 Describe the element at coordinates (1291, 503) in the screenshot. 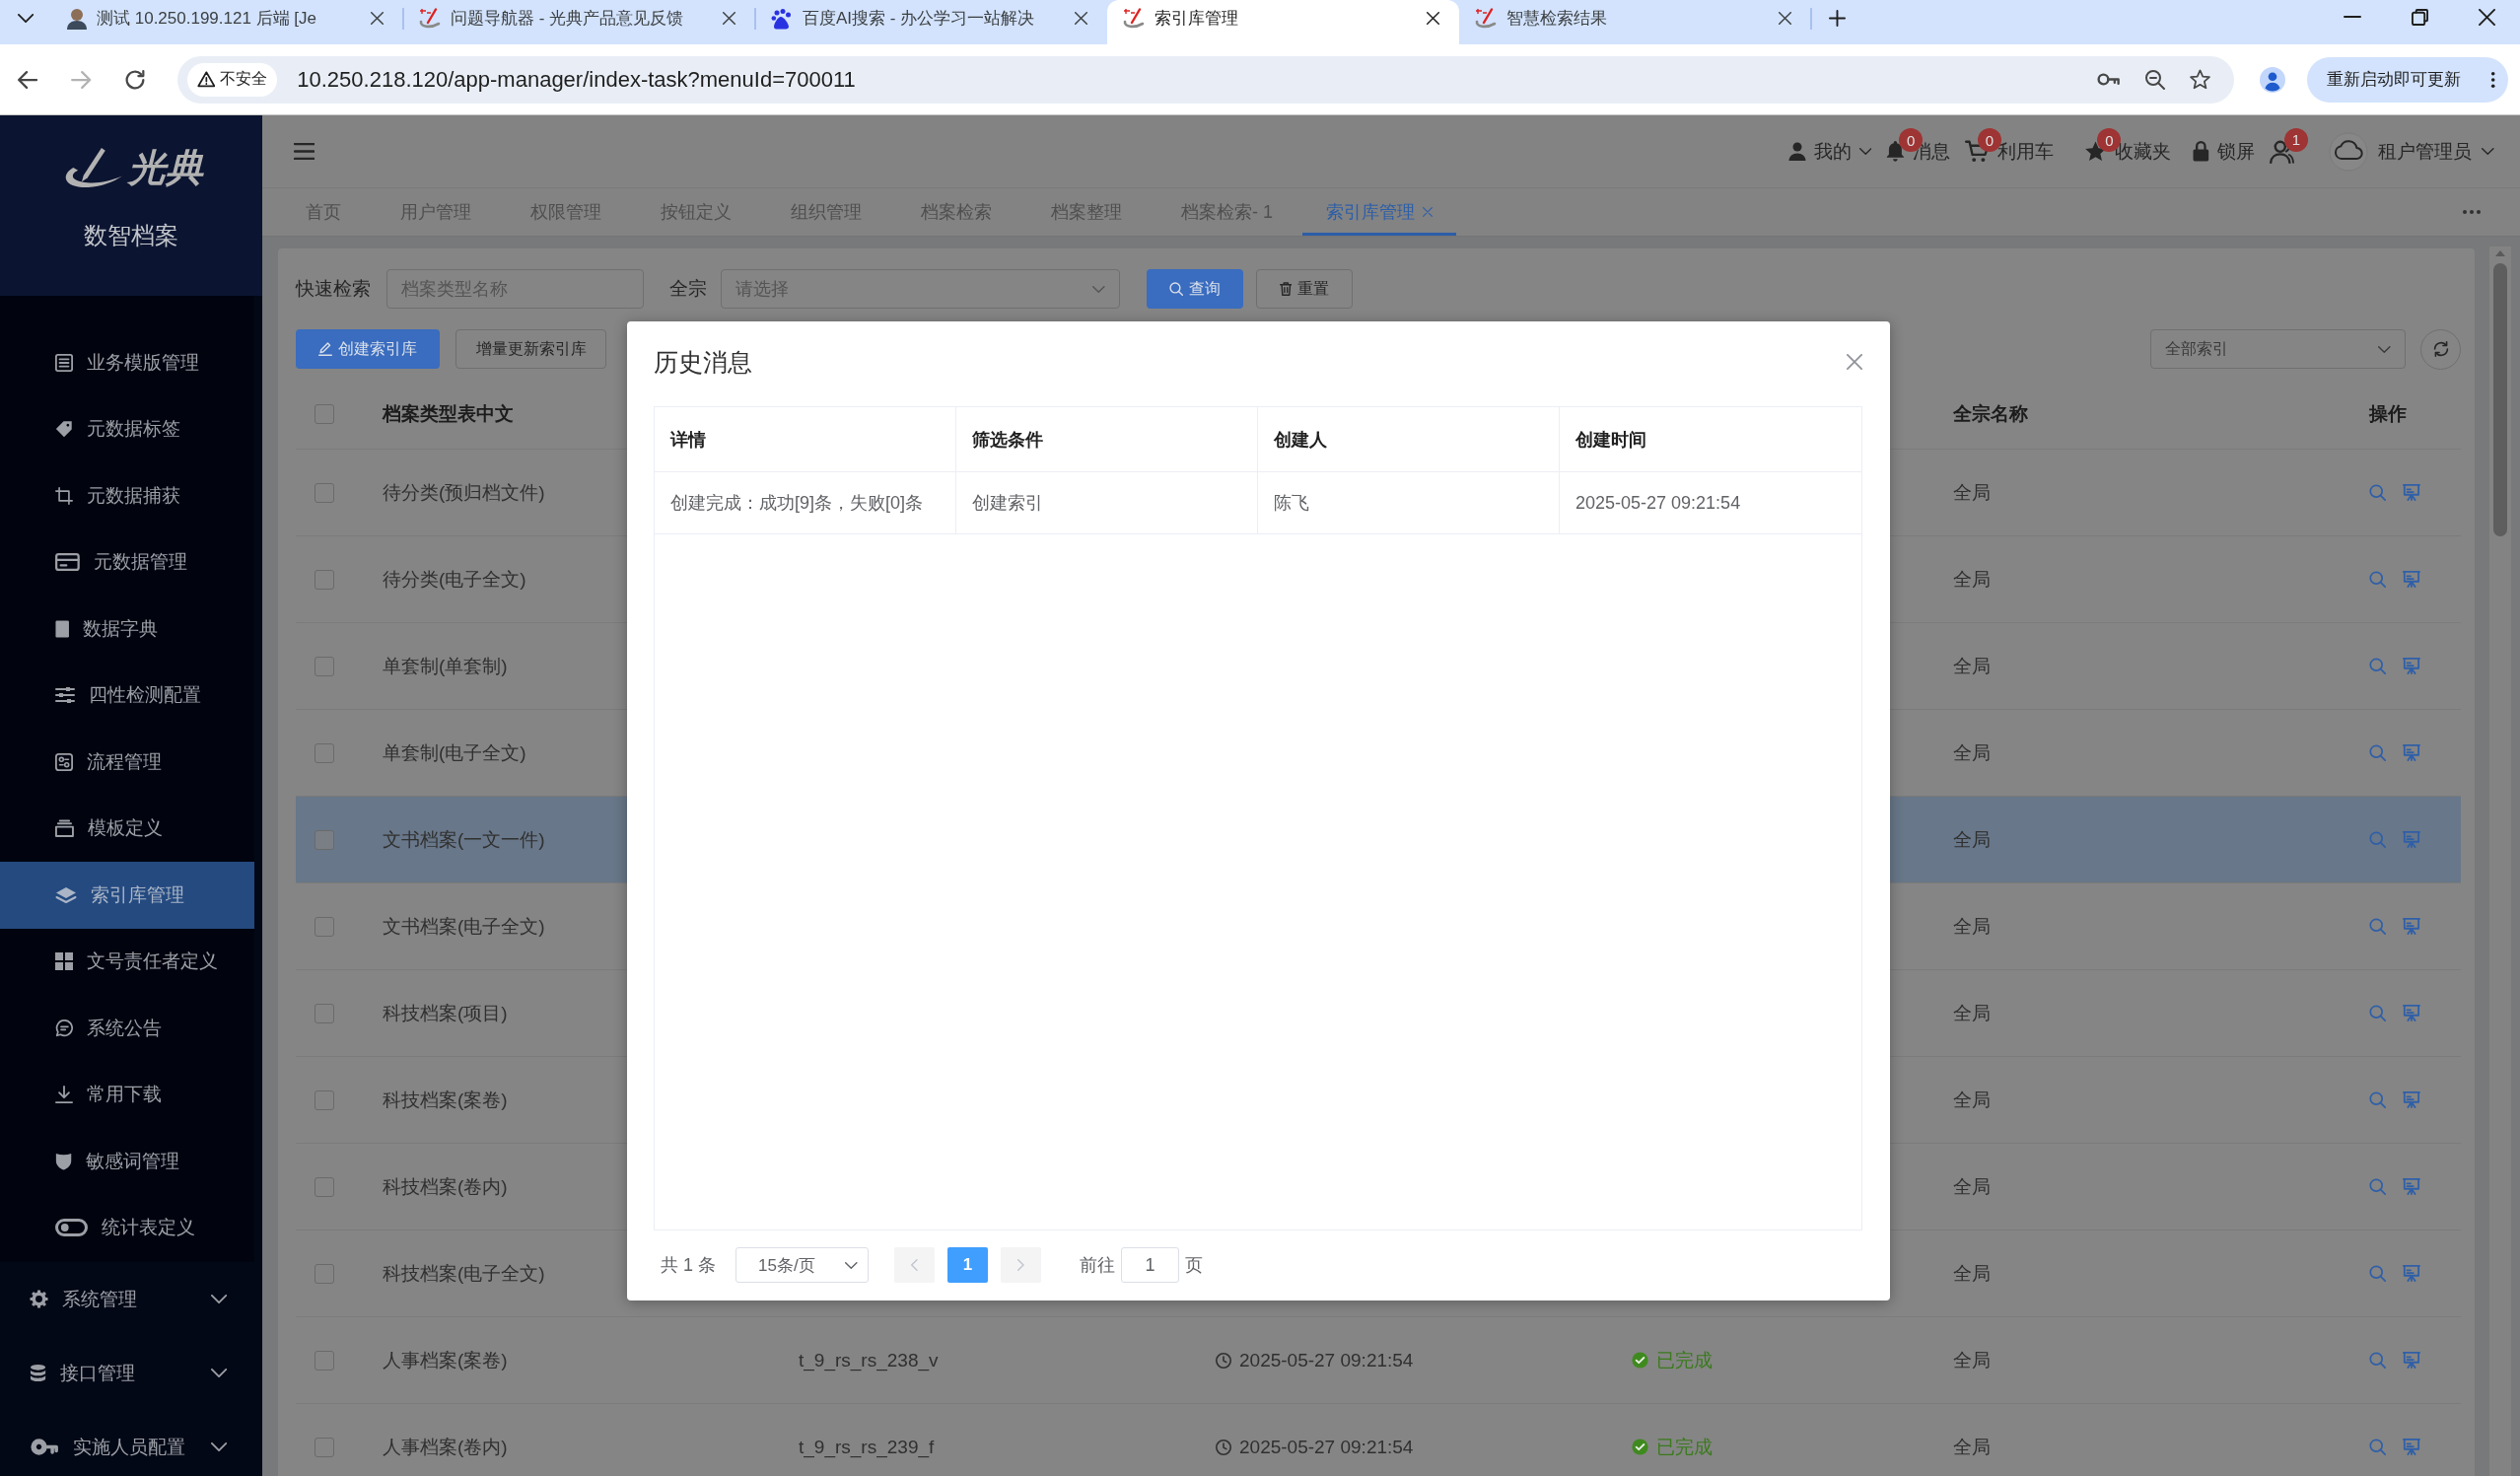

I see `creator-name: 陈飞` at that location.